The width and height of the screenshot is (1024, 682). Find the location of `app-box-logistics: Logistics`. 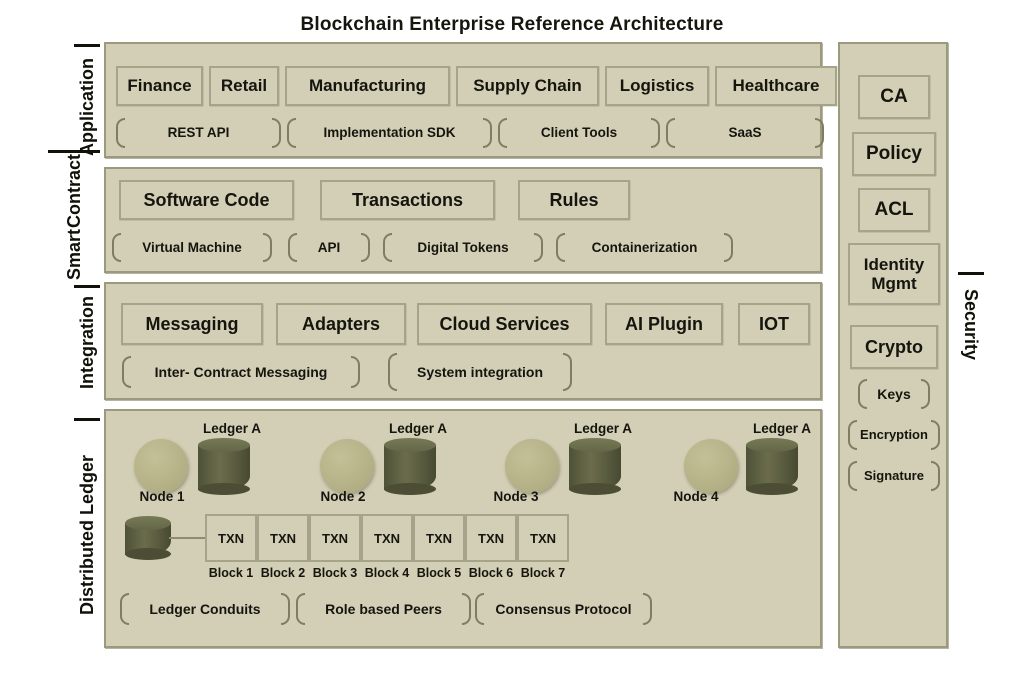

app-box-logistics: Logistics is located at coordinates (657, 86).